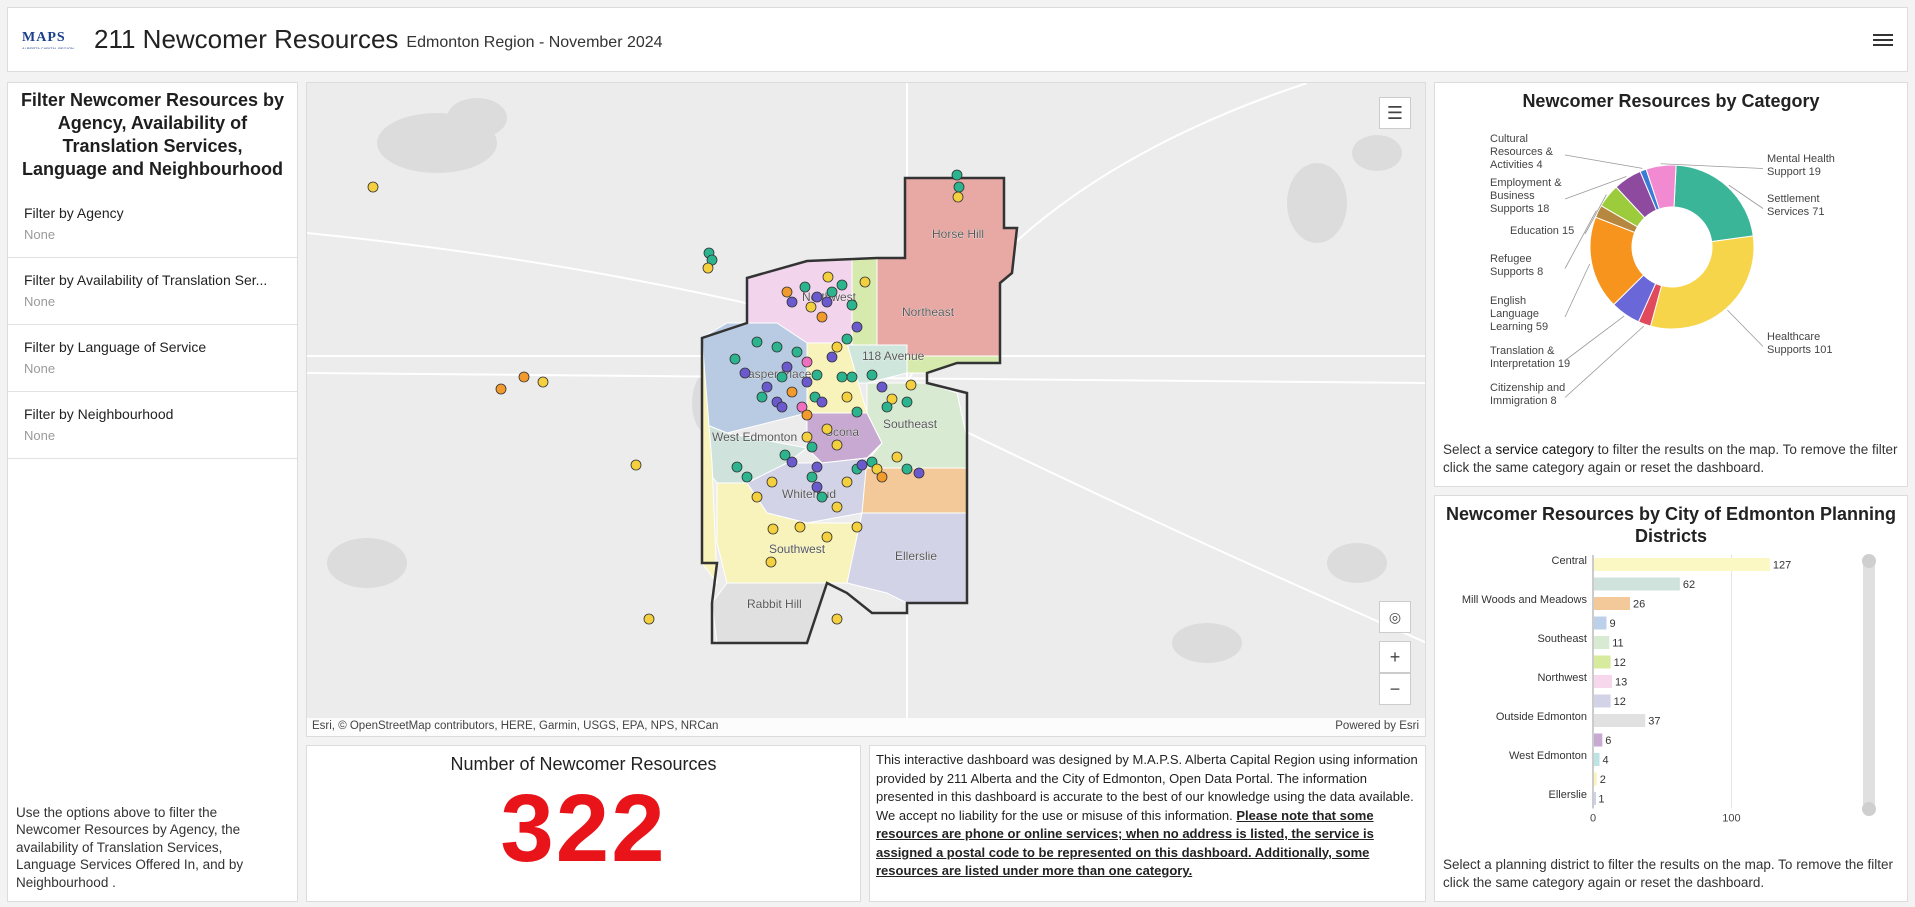 The image size is (1915, 907). What do you see at coordinates (1395, 657) in the screenshot?
I see `zoom-in-button: +` at bounding box center [1395, 657].